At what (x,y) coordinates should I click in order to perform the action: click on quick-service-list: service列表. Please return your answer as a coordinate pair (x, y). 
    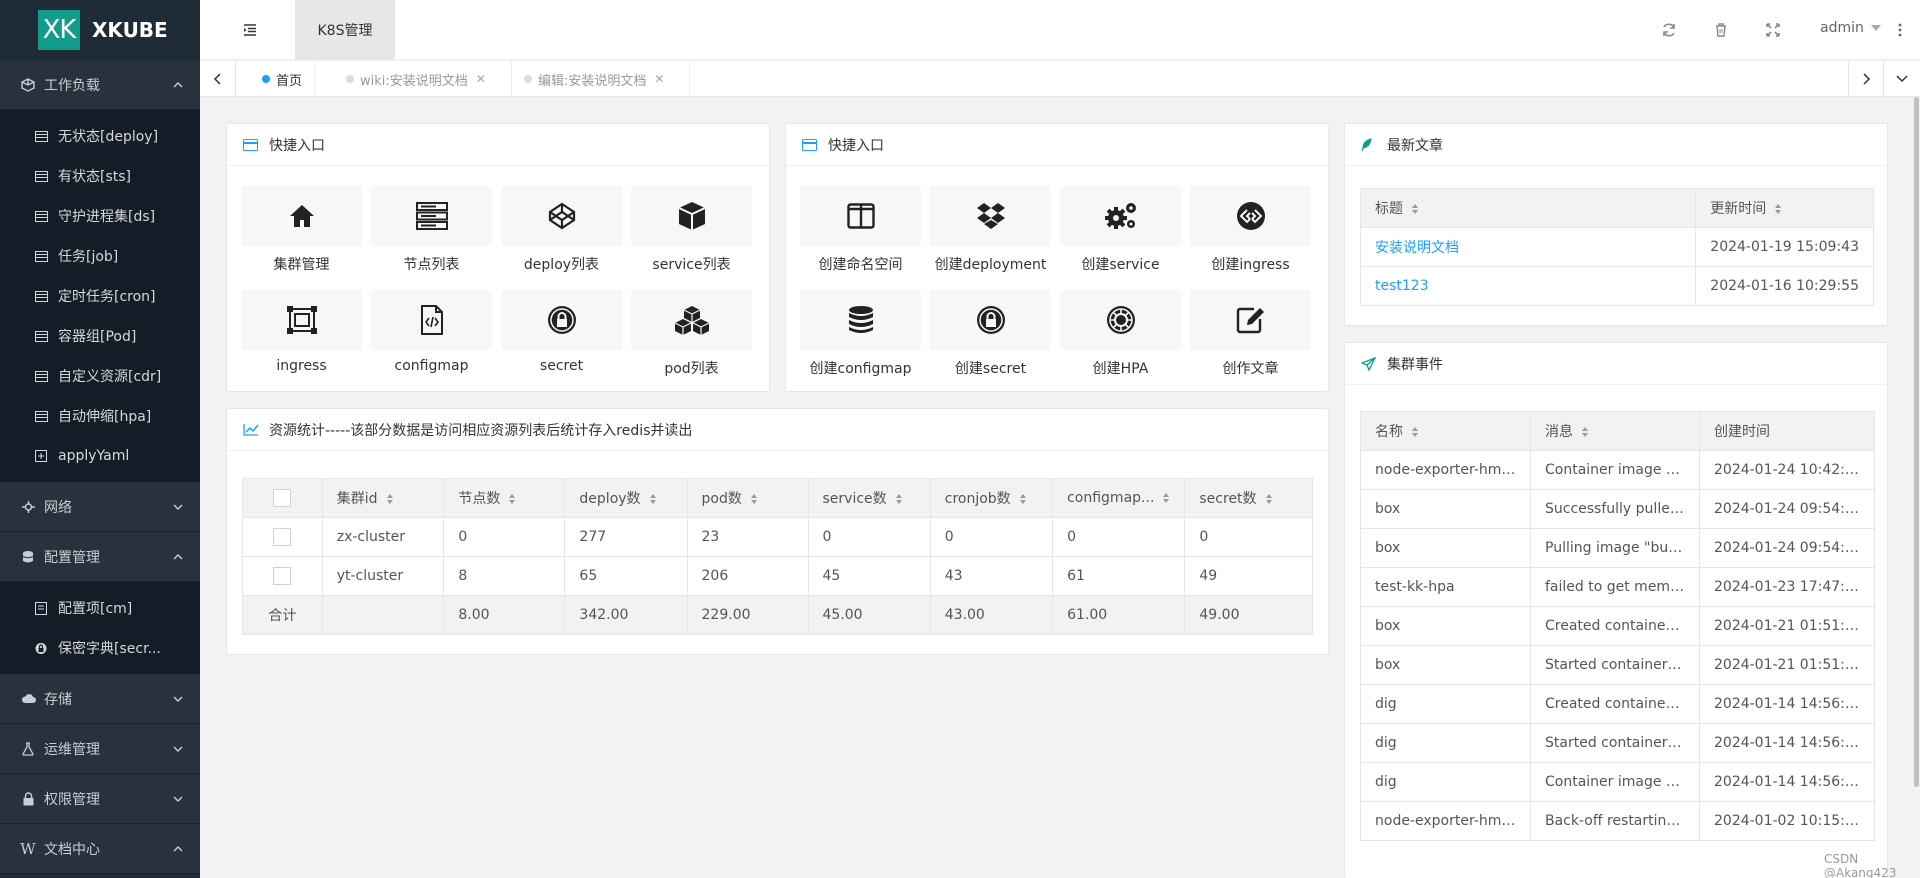
    Looking at the image, I should click on (691, 238).